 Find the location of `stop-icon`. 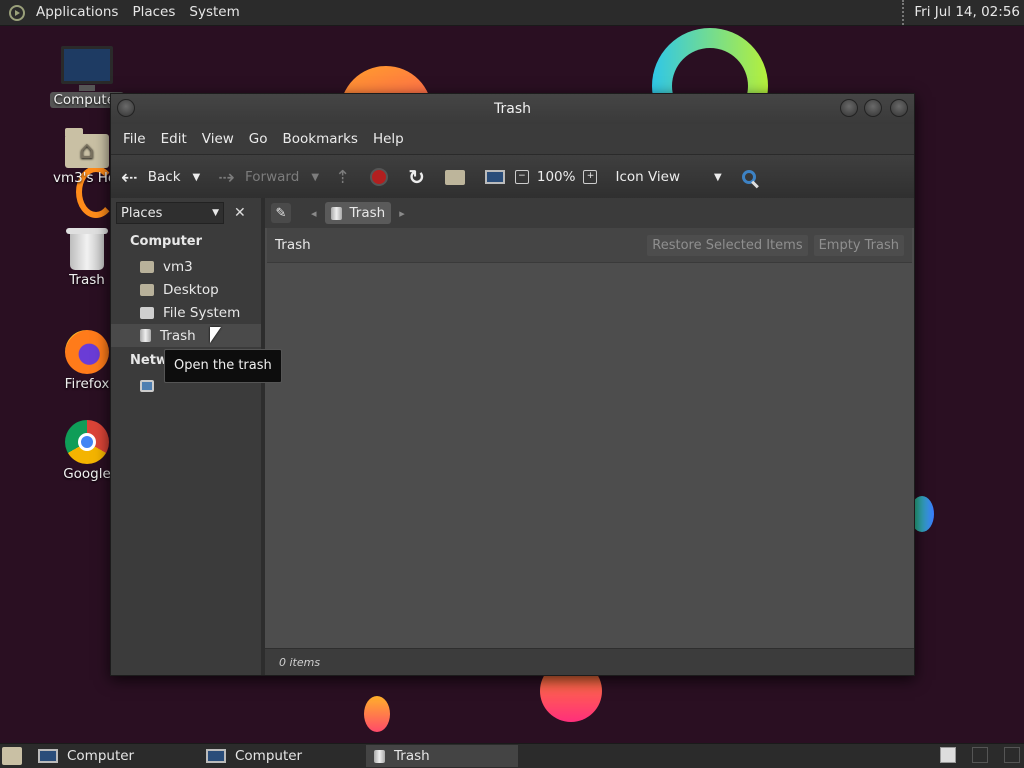

stop-icon is located at coordinates (379, 177).